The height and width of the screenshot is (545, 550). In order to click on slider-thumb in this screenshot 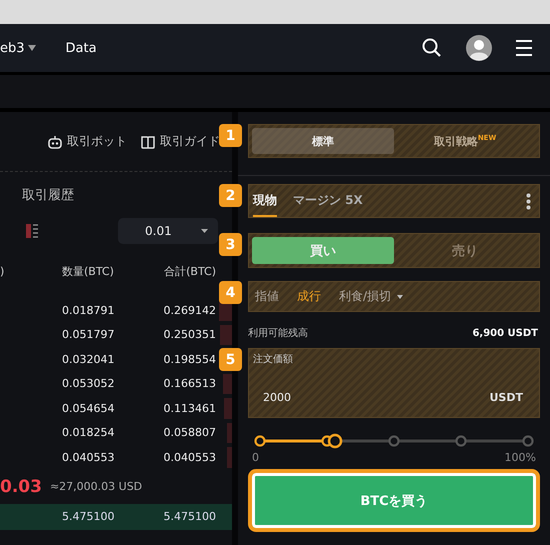, I will do `click(335, 441)`.